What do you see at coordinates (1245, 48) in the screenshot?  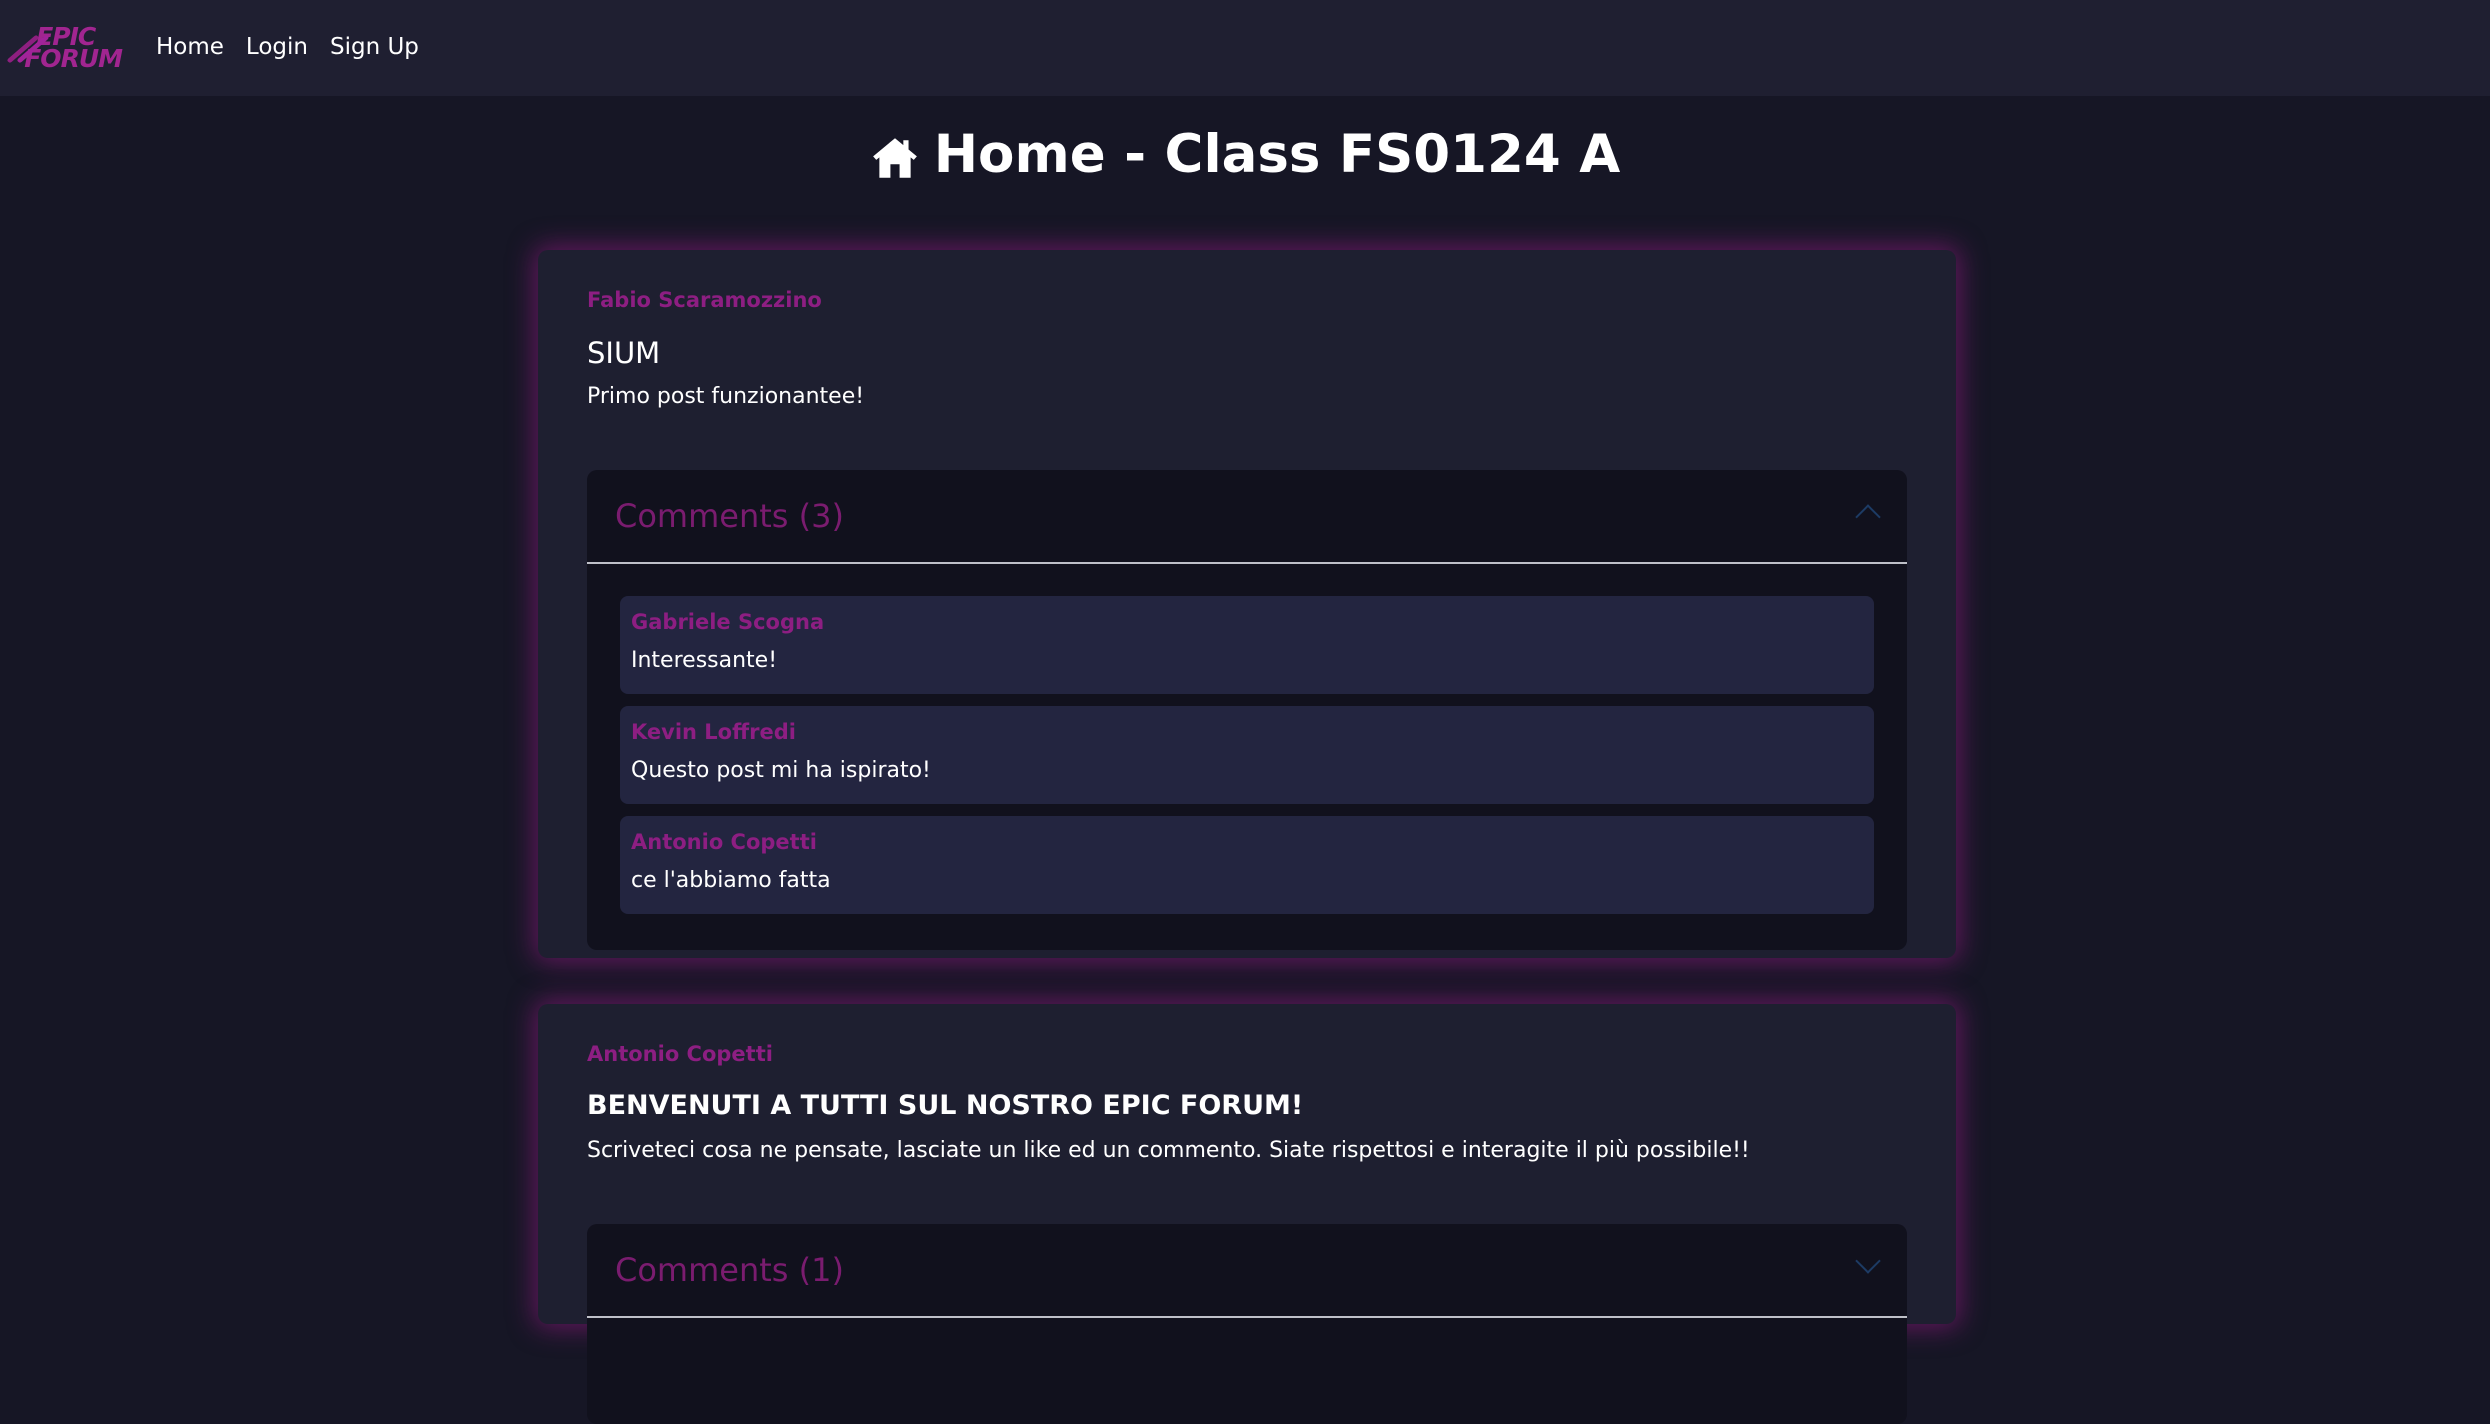 I see `navbar: EPIC FORUM Home Login Sign Up` at bounding box center [1245, 48].